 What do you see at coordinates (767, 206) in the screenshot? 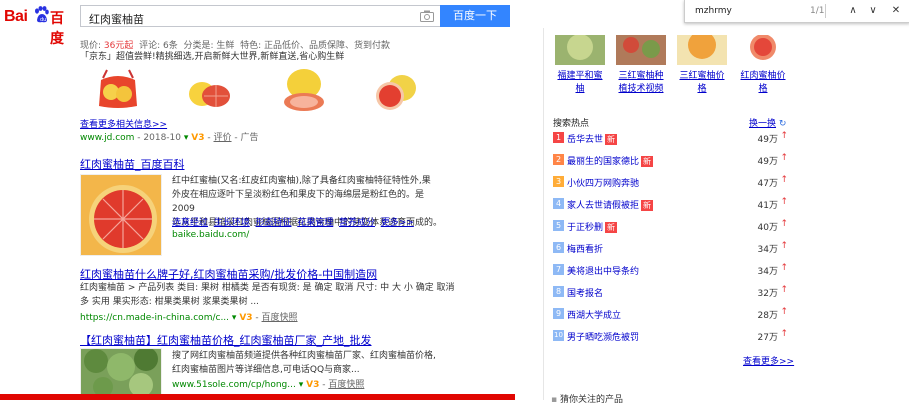
I see `hot-count: 41万` at bounding box center [767, 206].